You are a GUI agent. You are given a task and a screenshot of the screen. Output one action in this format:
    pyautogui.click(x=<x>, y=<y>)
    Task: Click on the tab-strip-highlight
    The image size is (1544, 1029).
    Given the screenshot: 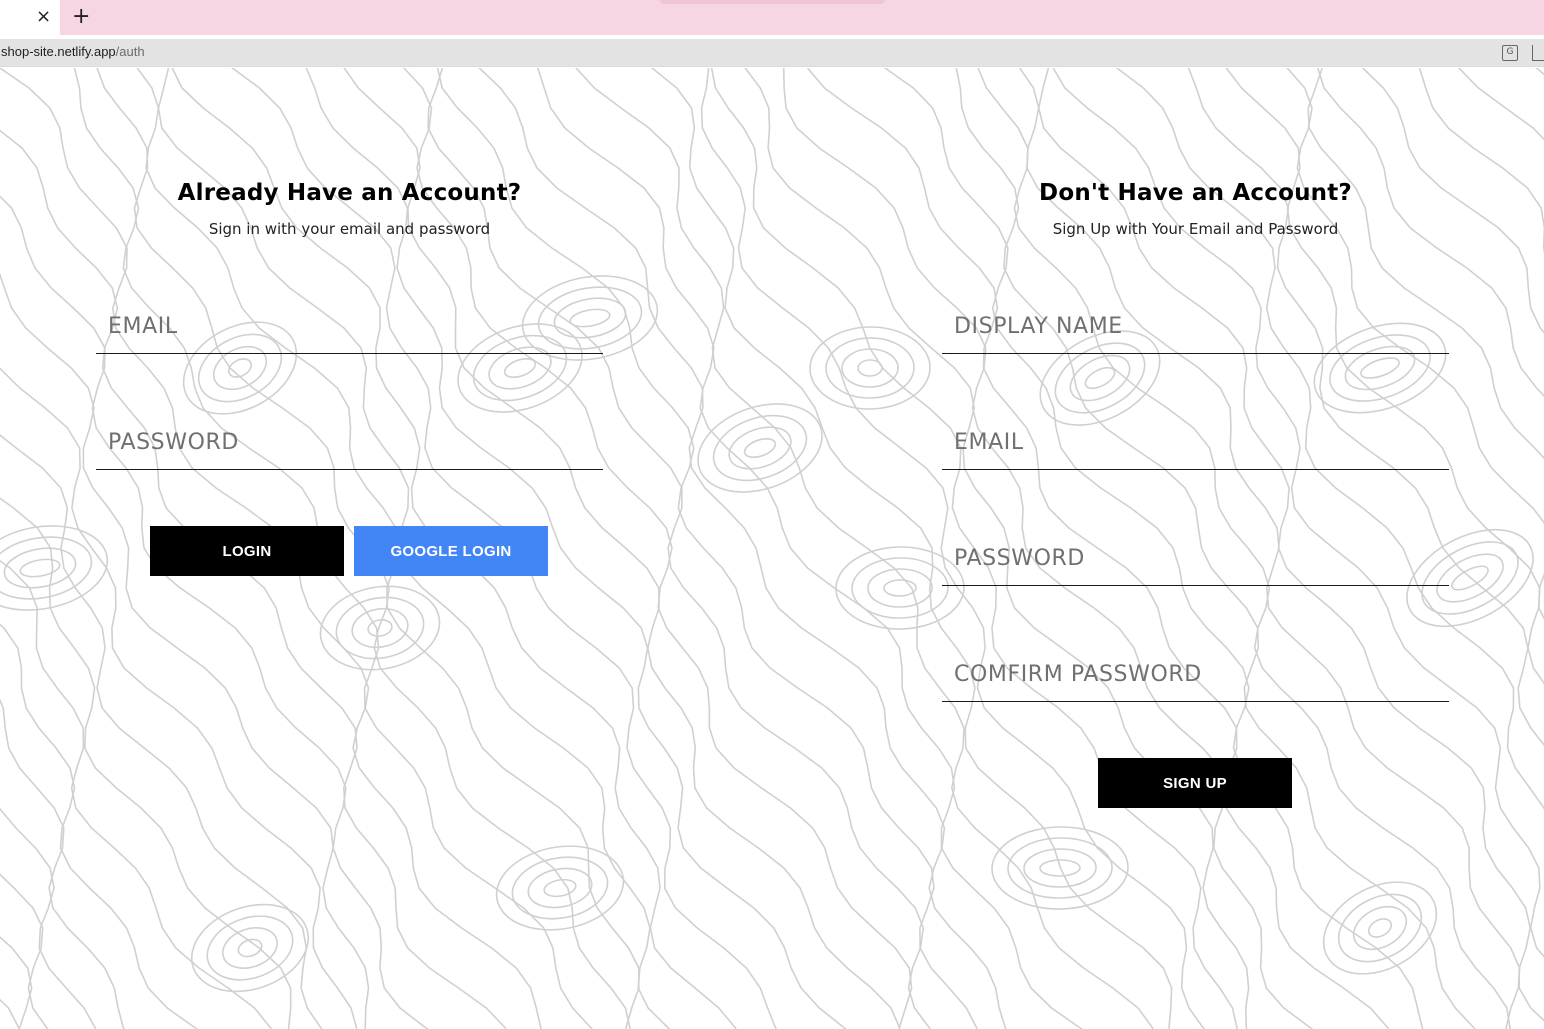 What is the action you would take?
    pyautogui.click(x=772, y=2)
    